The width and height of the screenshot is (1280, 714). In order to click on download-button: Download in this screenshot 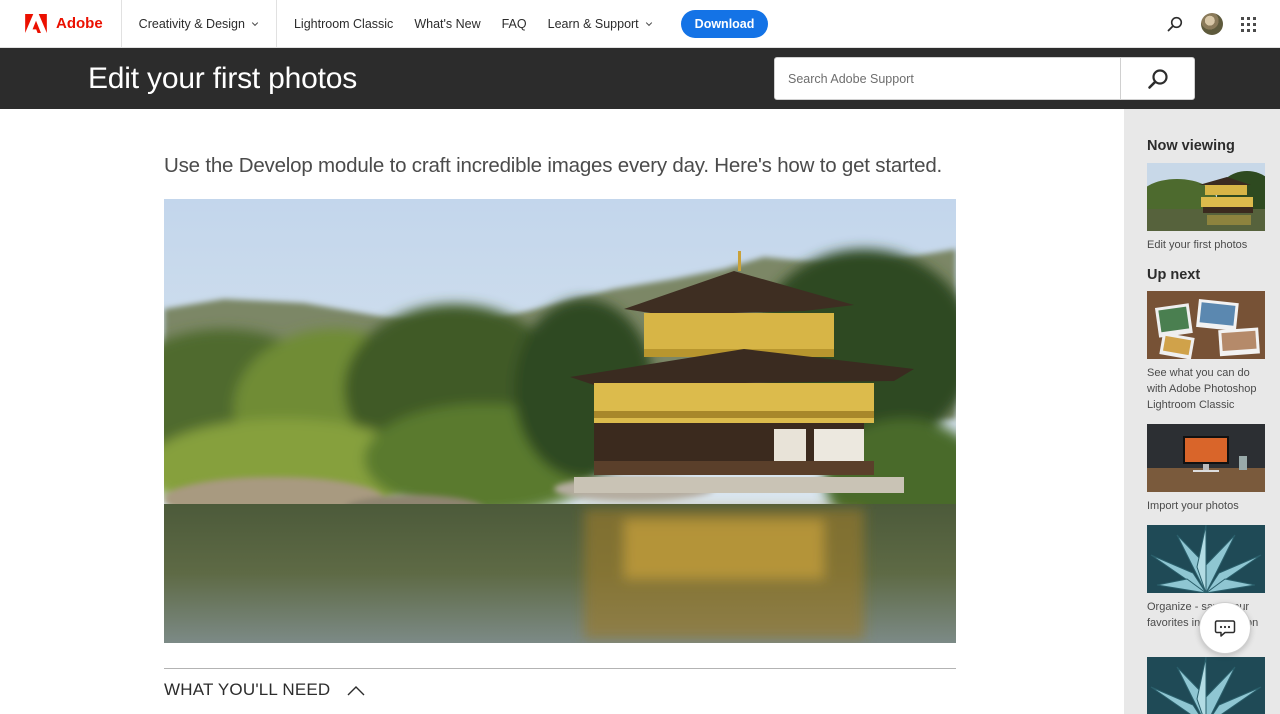, I will do `click(724, 23)`.